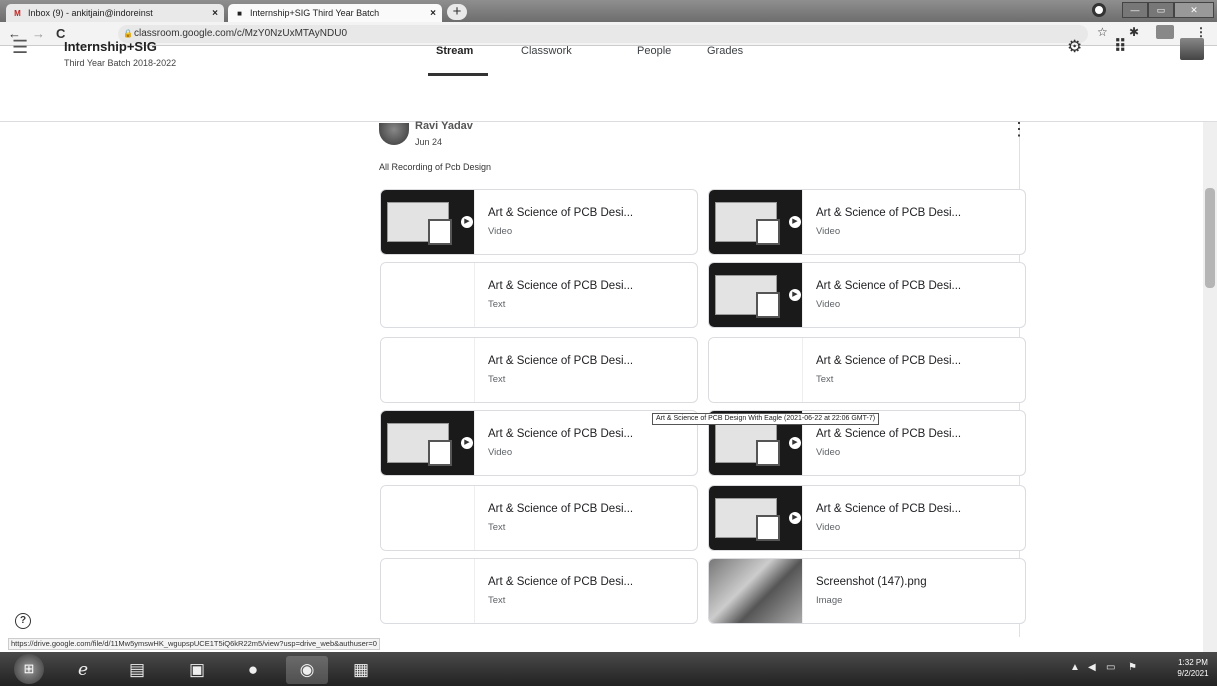  Describe the element at coordinates (1193, 668) in the screenshot. I see `taskbar-clock: 1:32 PM 9/2/2021` at that location.